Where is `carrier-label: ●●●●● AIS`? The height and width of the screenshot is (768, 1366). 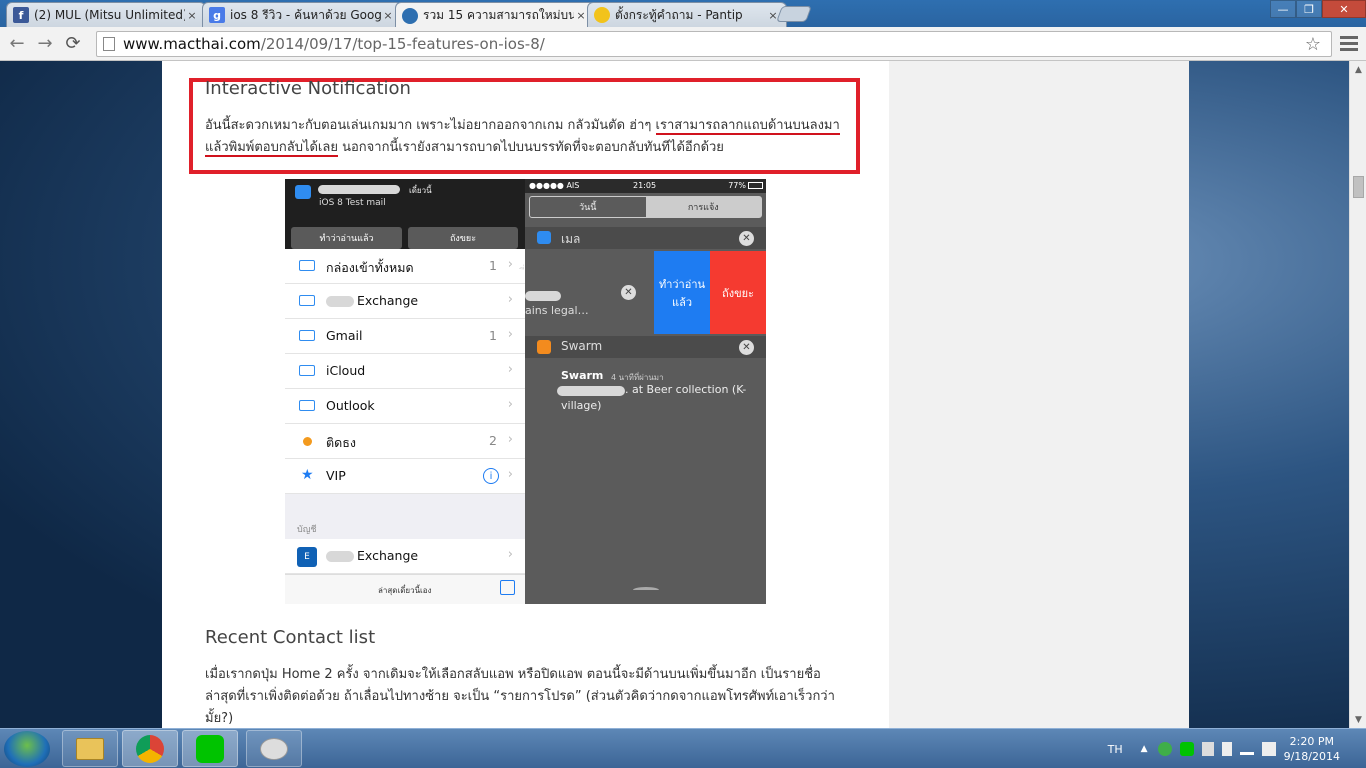 carrier-label: ●●●●● AIS is located at coordinates (554, 185).